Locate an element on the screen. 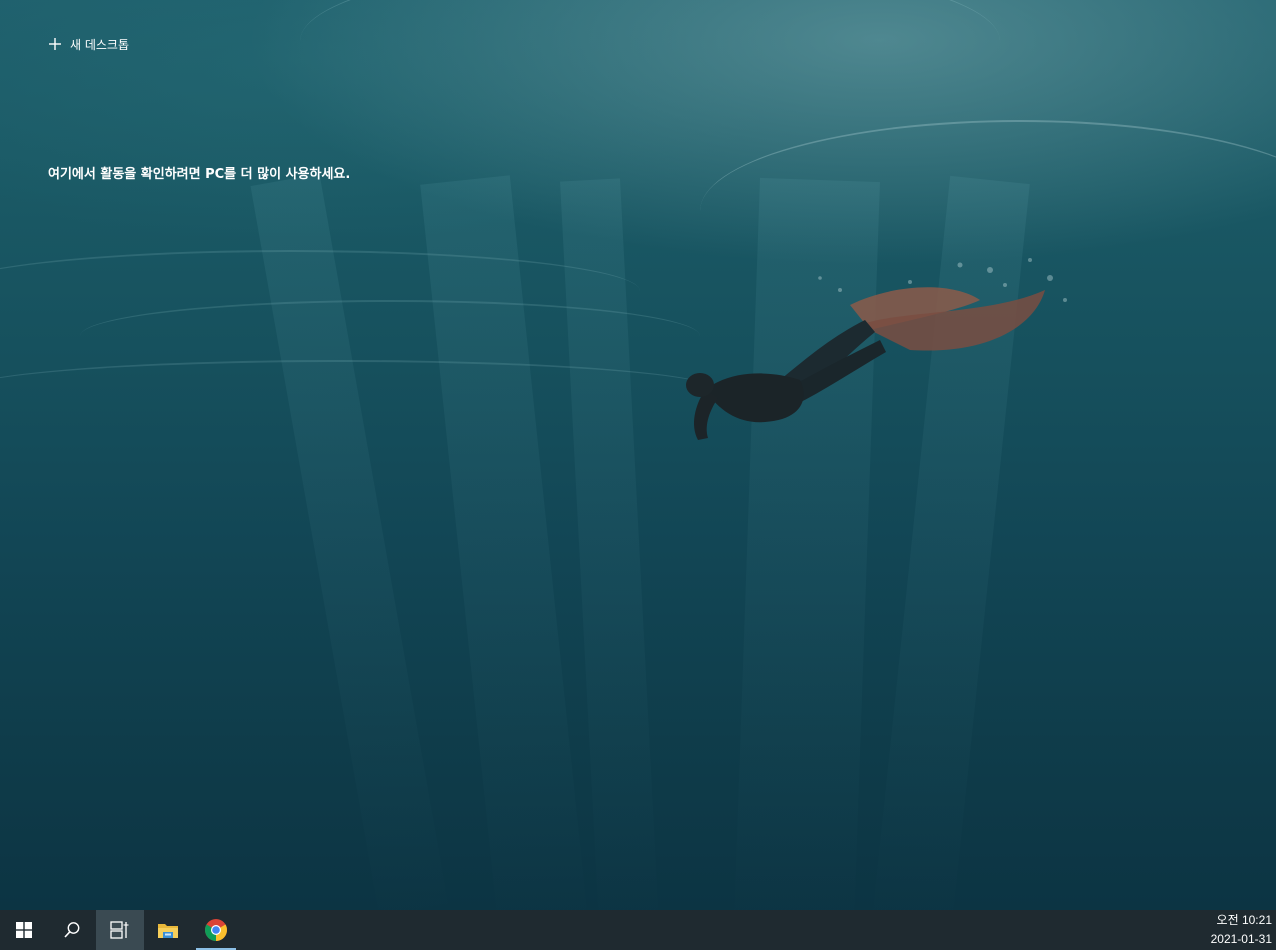 This screenshot has height=950, width=1276. clock-time: 오전 10:21 is located at coordinates (1244, 920).